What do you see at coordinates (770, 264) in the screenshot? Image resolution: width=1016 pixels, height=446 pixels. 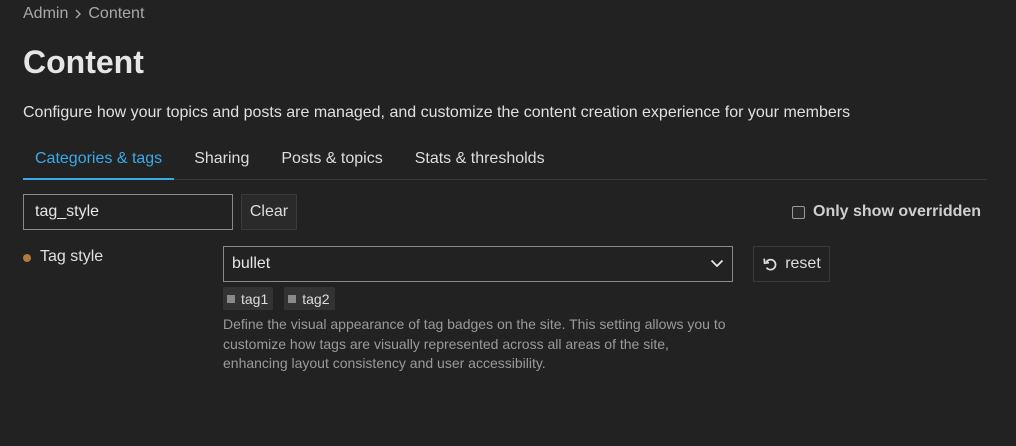 I see `undo-icon` at bounding box center [770, 264].